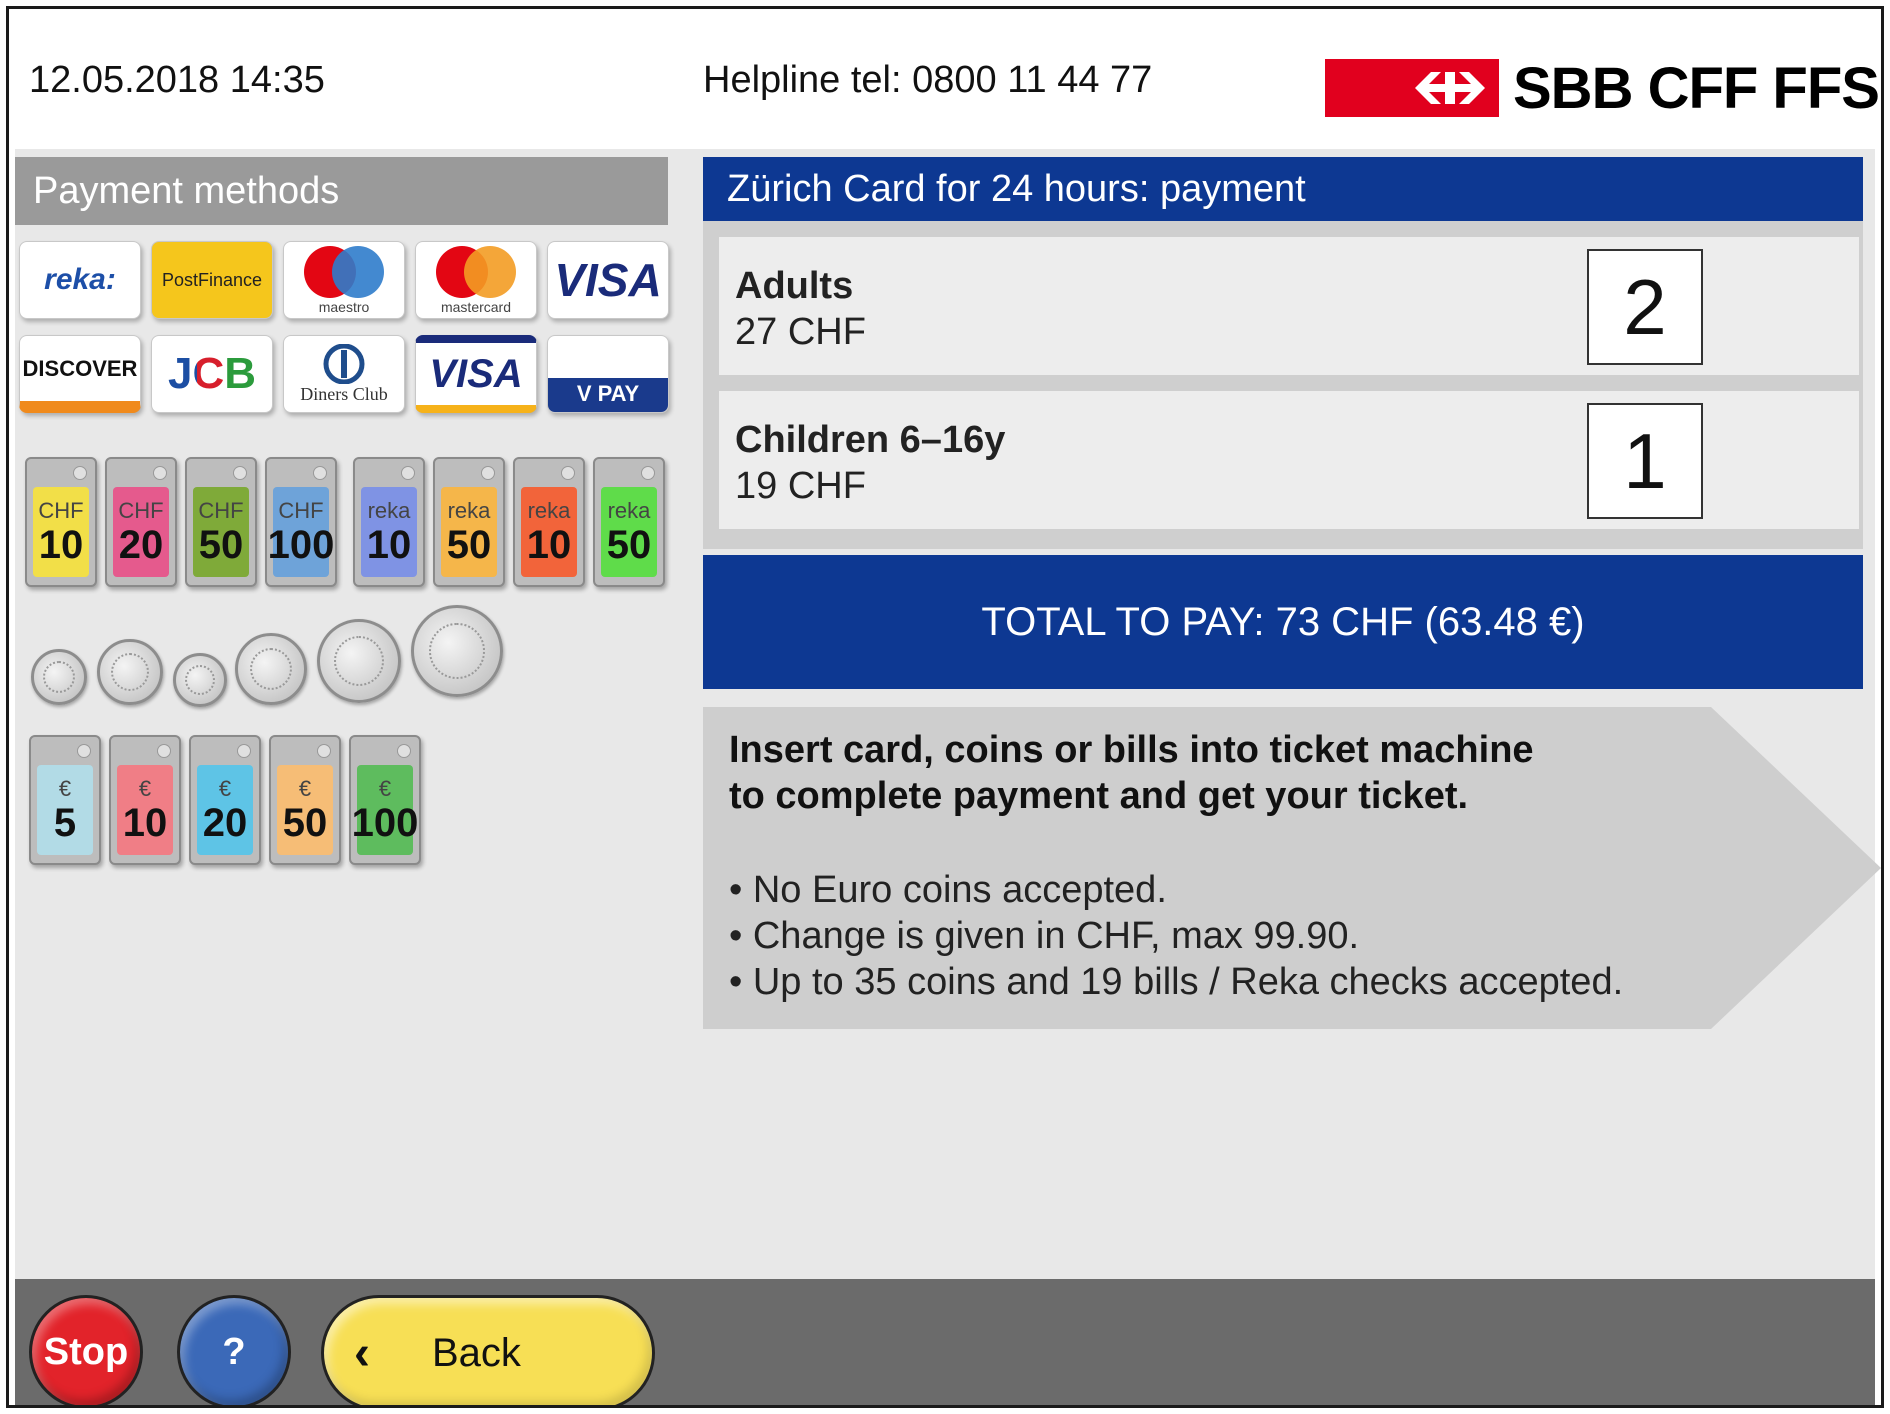 This screenshot has width=1890, height=1414. I want to click on adults-price: 27 CHF, so click(800, 332).